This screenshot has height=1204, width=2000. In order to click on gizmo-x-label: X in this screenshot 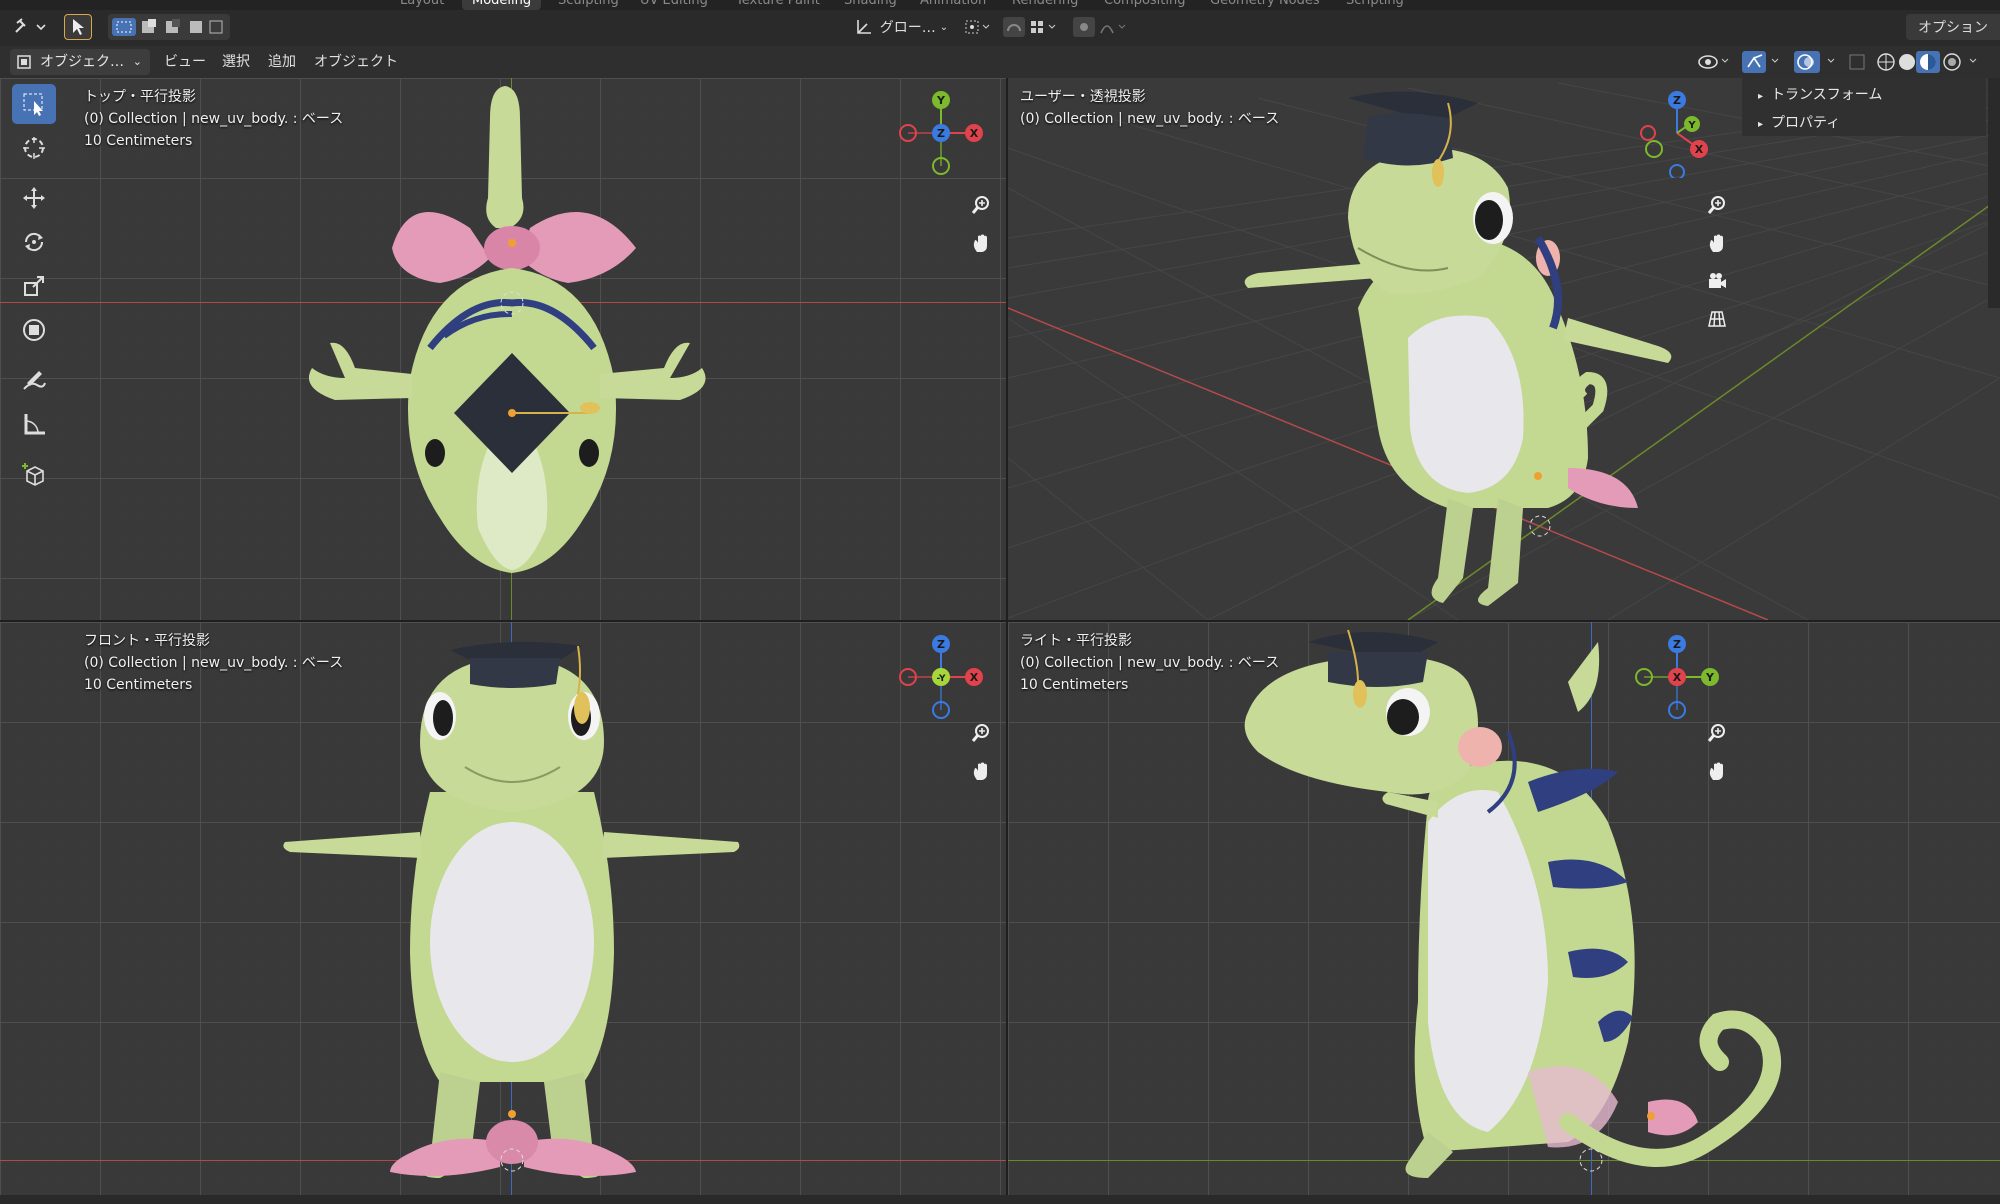, I will do `click(974, 677)`.